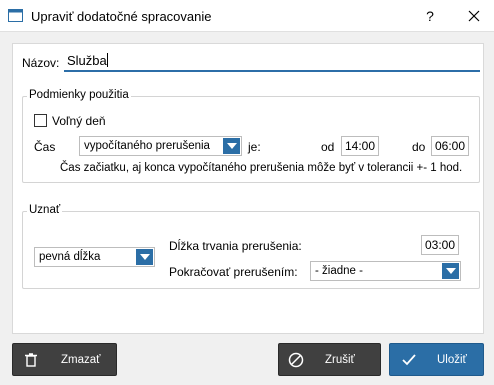 The image size is (494, 385). I want to click on from-time-input: 14:00, so click(360, 146).